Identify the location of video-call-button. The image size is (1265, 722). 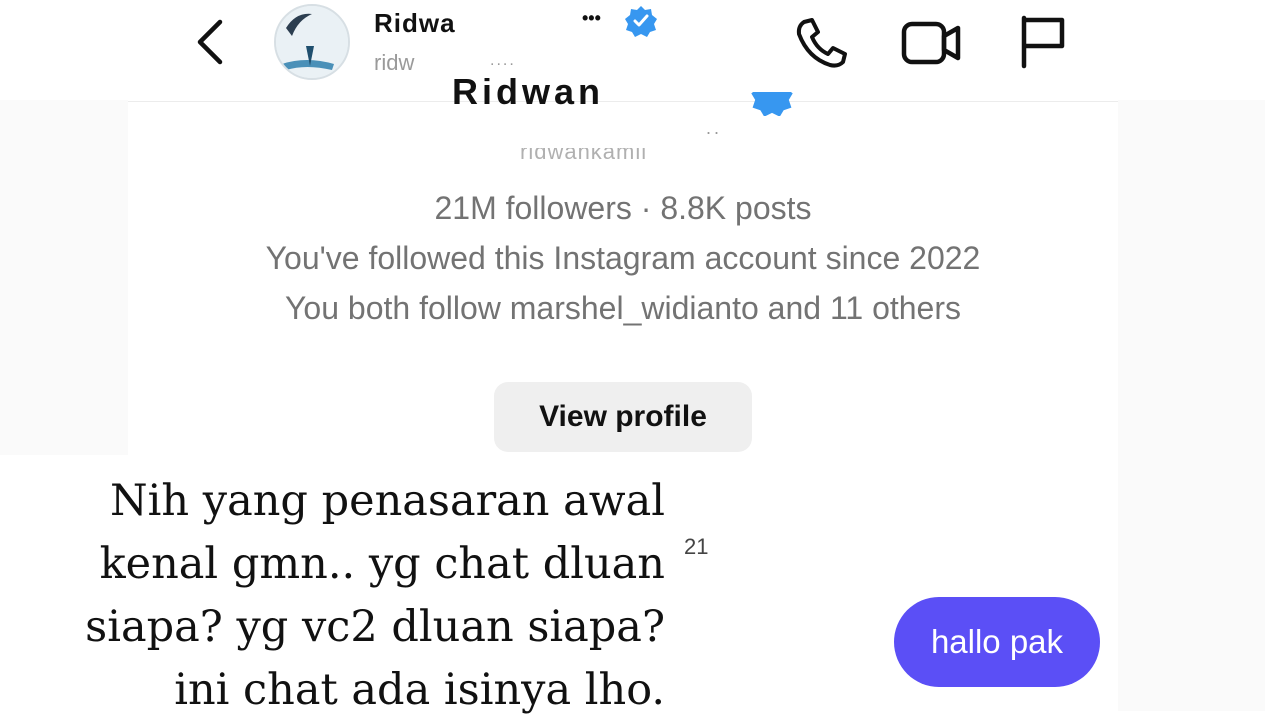
(931, 42).